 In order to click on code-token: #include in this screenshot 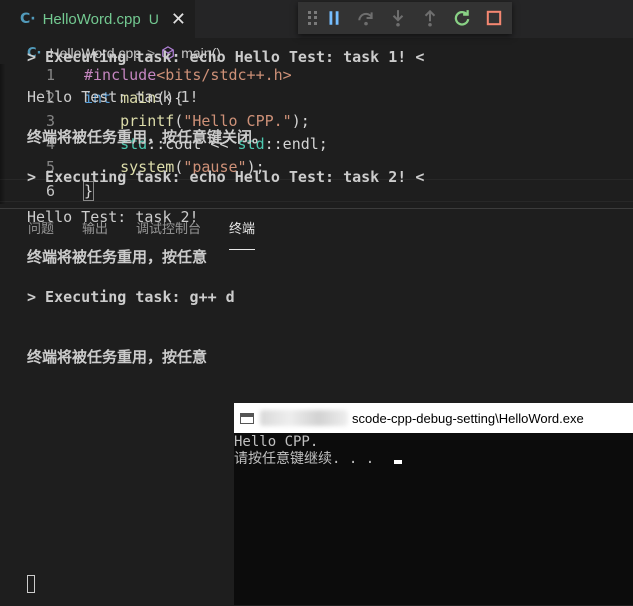, I will do `click(120, 75)`.